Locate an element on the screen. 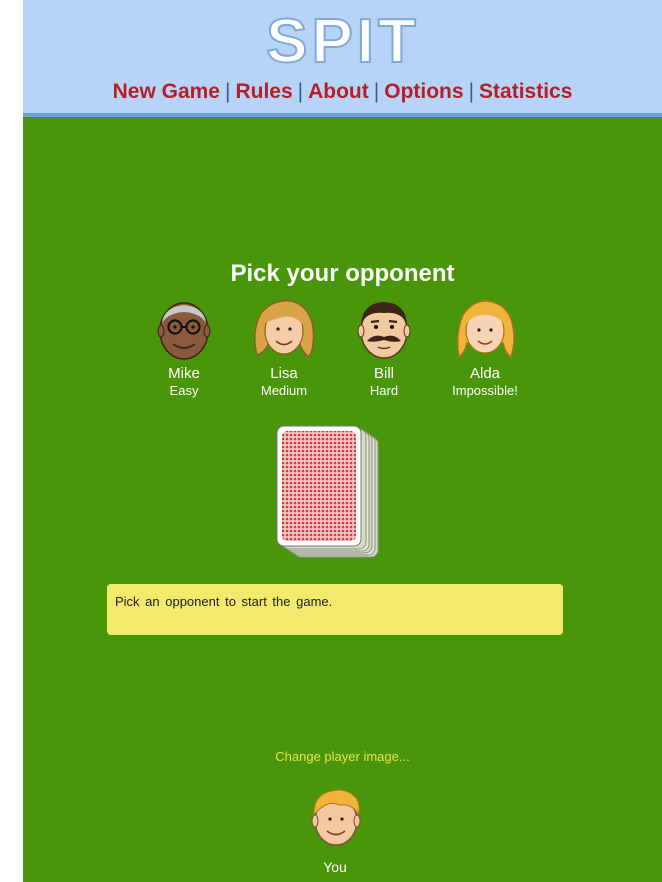 This screenshot has width=662, height=882. opponent-name: Bill is located at coordinates (383, 373).